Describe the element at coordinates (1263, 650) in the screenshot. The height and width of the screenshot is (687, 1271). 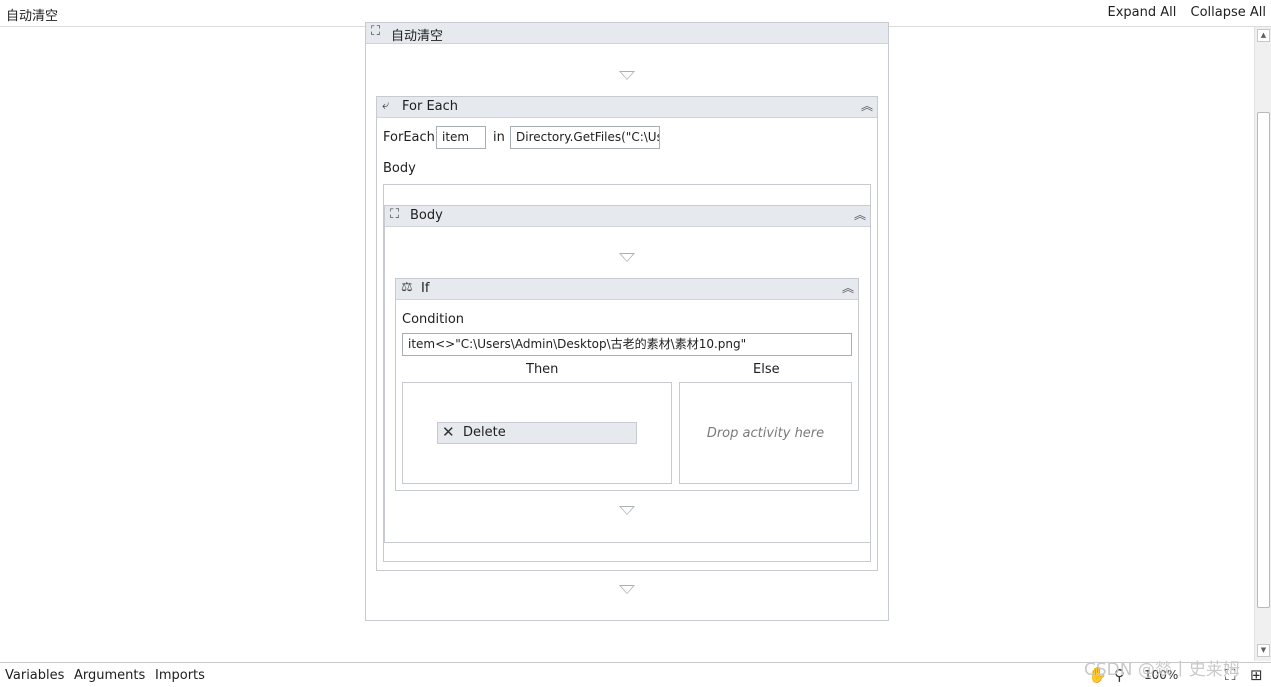
I see `scroll-down-icon: ▼` at that location.